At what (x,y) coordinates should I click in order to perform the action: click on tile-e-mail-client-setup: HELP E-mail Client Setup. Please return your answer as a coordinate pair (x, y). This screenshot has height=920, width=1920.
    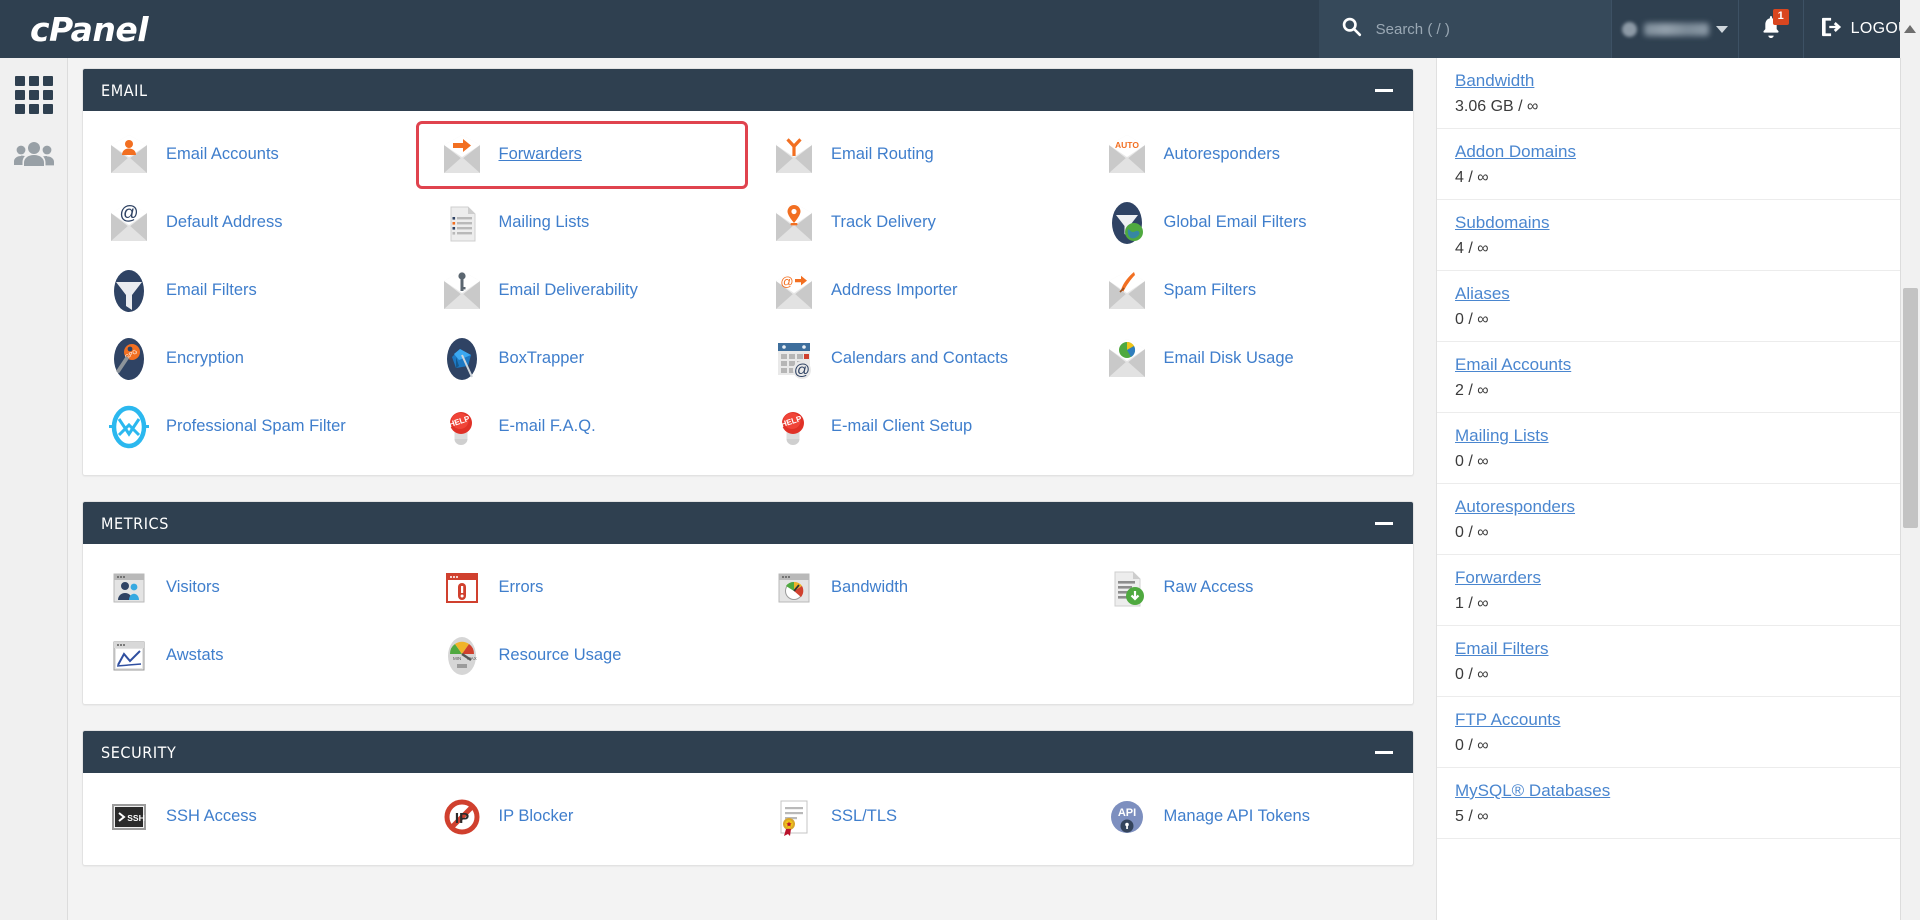
    Looking at the image, I should click on (914, 427).